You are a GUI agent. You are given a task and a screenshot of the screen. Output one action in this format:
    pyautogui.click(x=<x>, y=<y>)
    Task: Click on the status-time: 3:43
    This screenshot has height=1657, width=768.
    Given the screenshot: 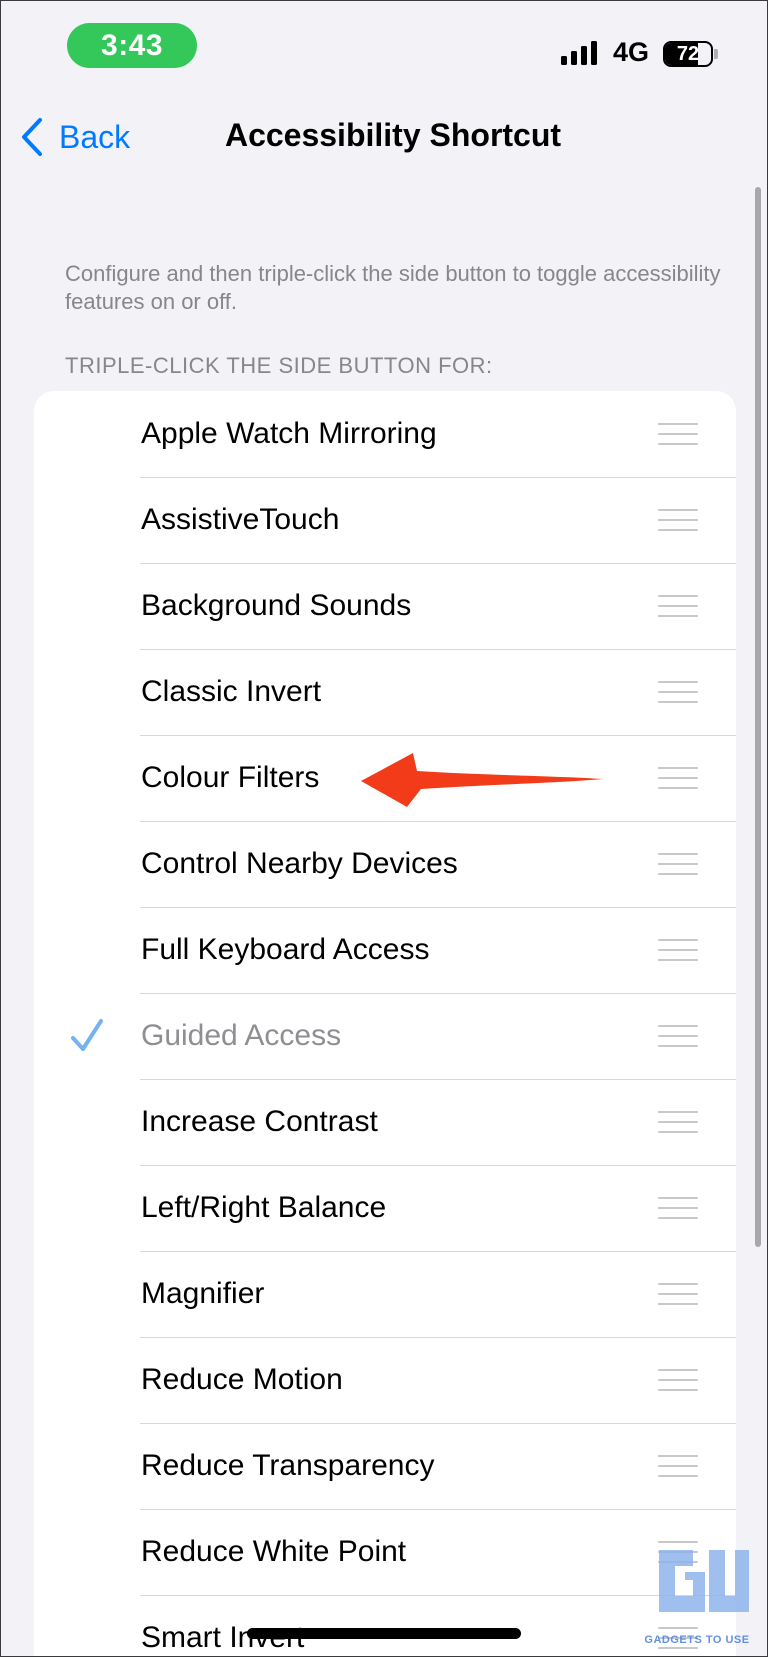 What is the action you would take?
    pyautogui.click(x=132, y=45)
    